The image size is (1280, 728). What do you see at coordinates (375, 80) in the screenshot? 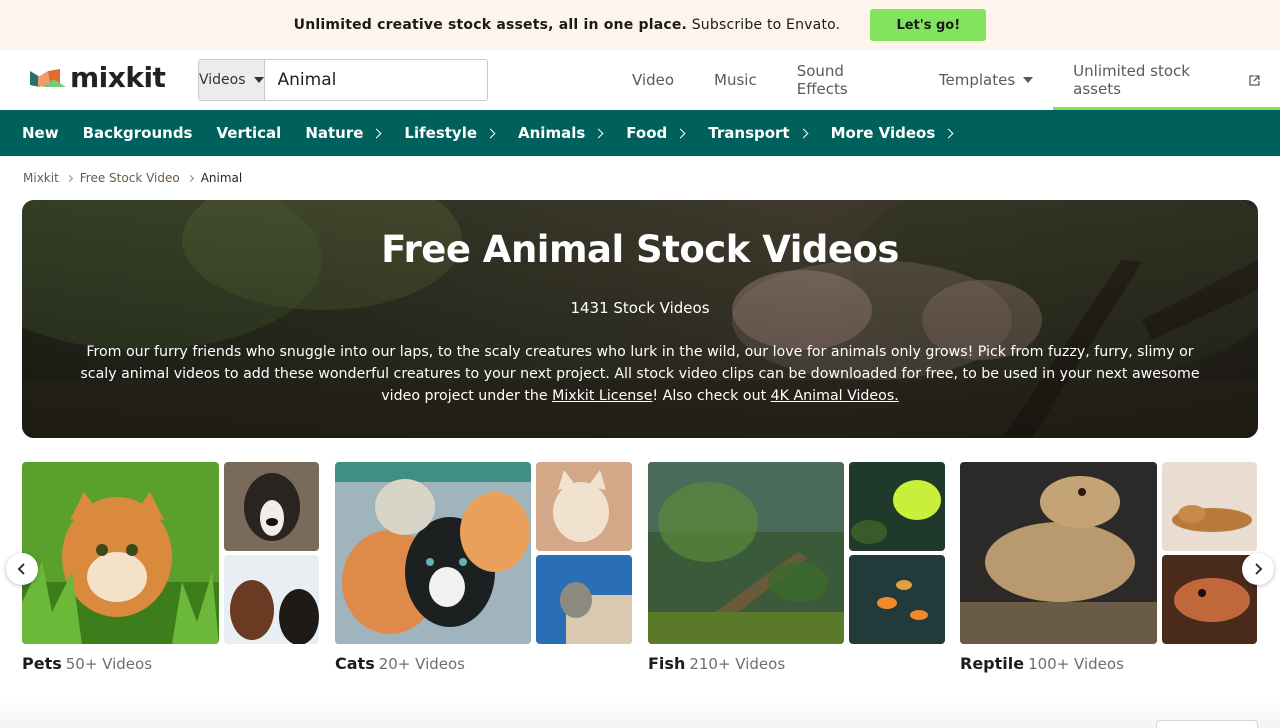
I see `search-input` at bounding box center [375, 80].